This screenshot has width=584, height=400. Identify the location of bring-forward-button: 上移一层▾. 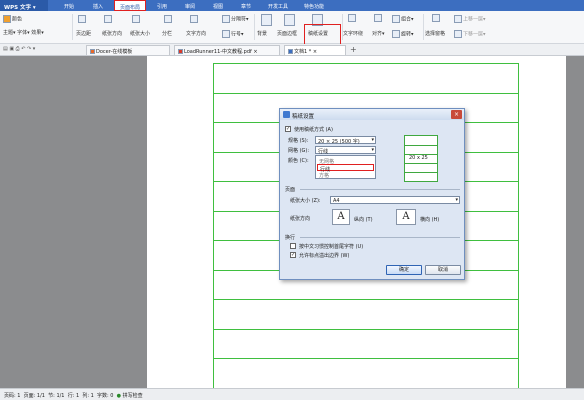
(470, 19).